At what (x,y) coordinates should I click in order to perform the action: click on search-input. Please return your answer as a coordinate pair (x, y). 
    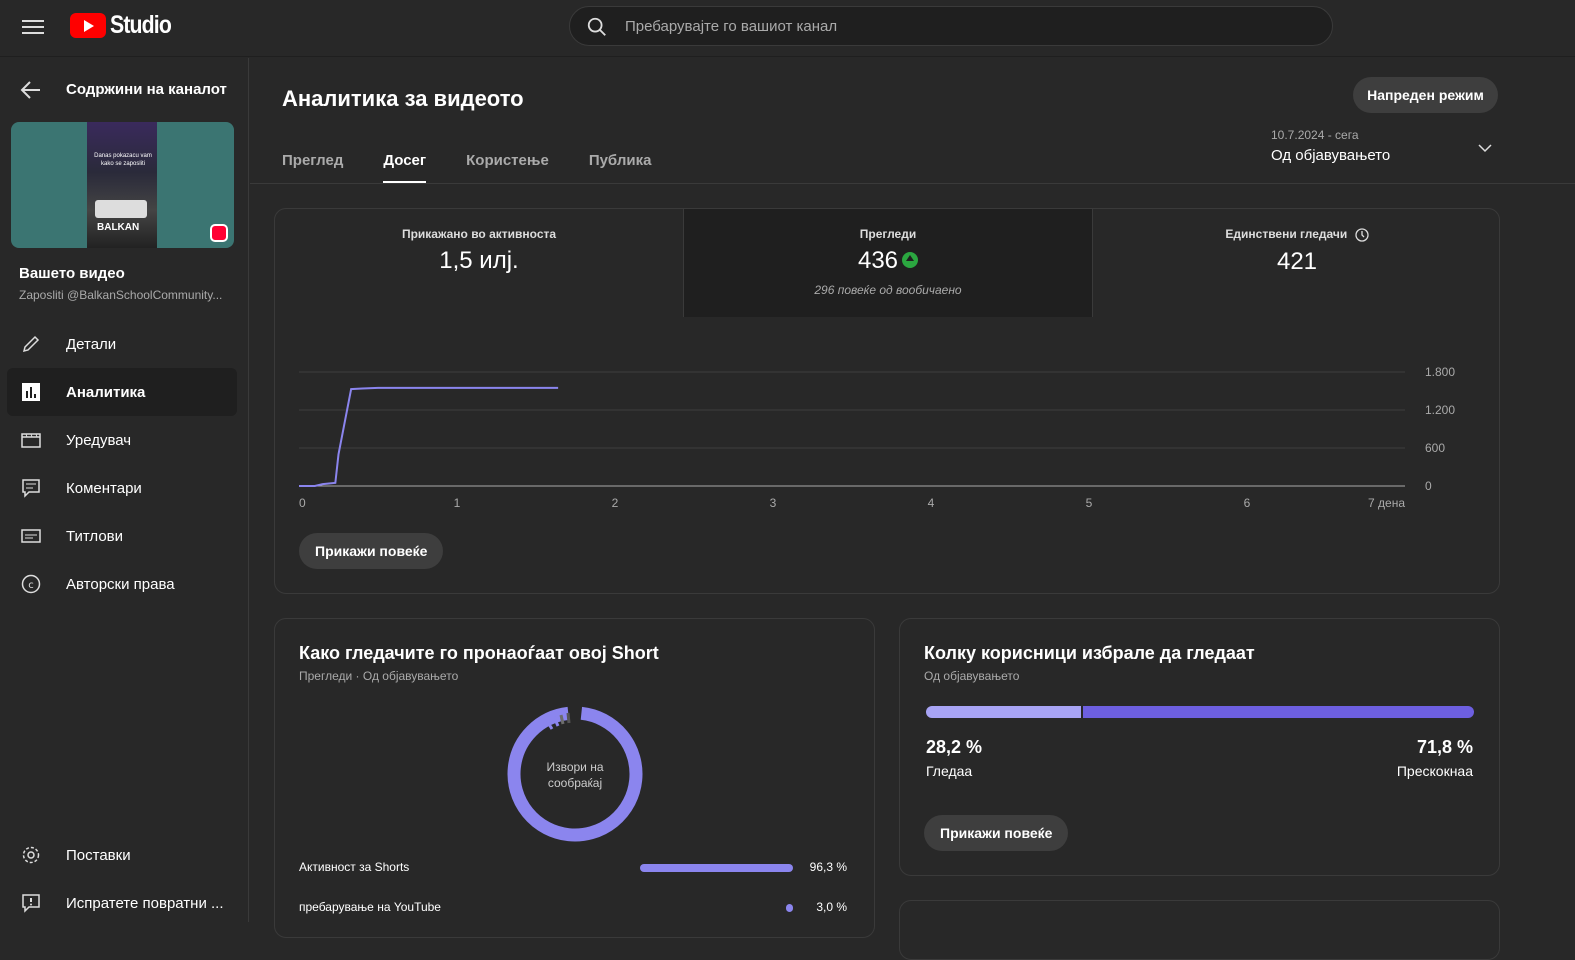
    Looking at the image, I should click on (965, 26).